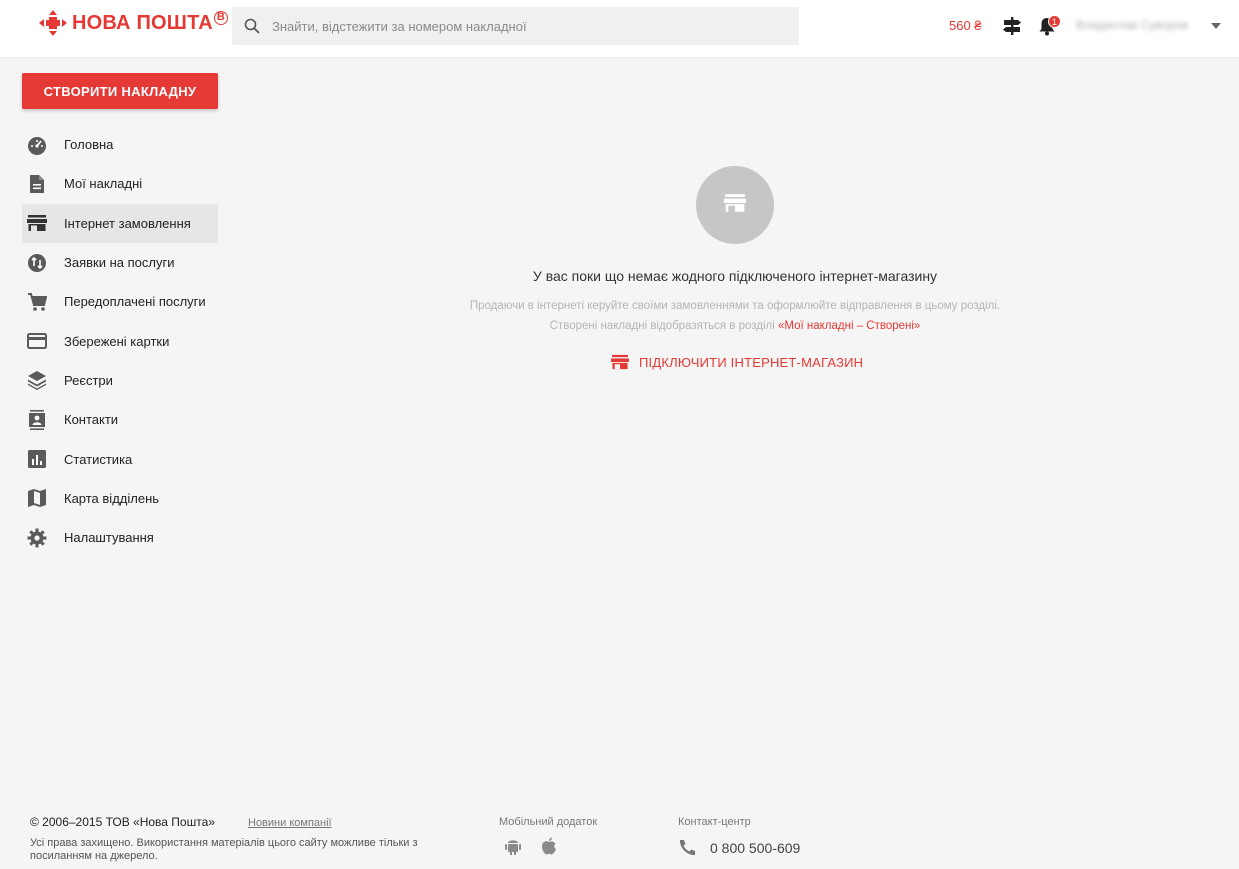 This screenshot has width=1239, height=869. Describe the element at coordinates (37, 341) in the screenshot. I see `credit-card-icon` at that location.